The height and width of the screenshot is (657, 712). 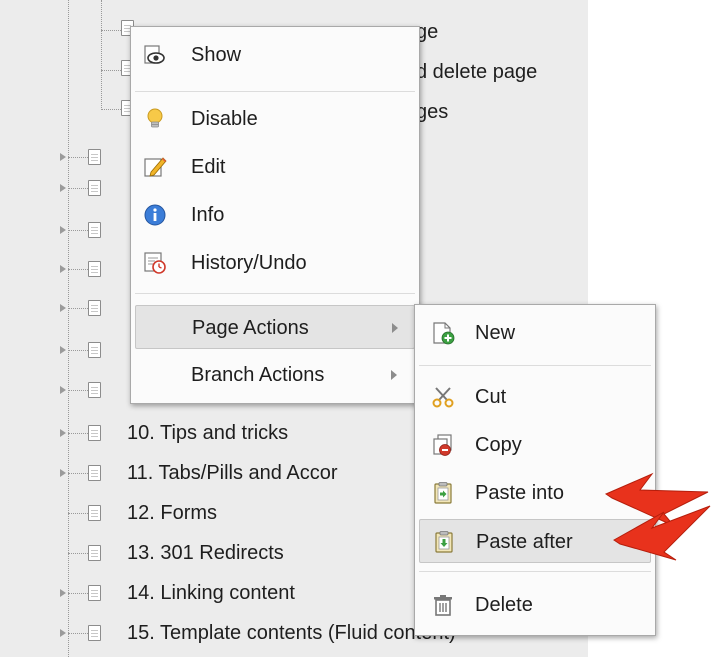 What do you see at coordinates (275, 119) in the screenshot?
I see `menu-item-disable: Disable` at bounding box center [275, 119].